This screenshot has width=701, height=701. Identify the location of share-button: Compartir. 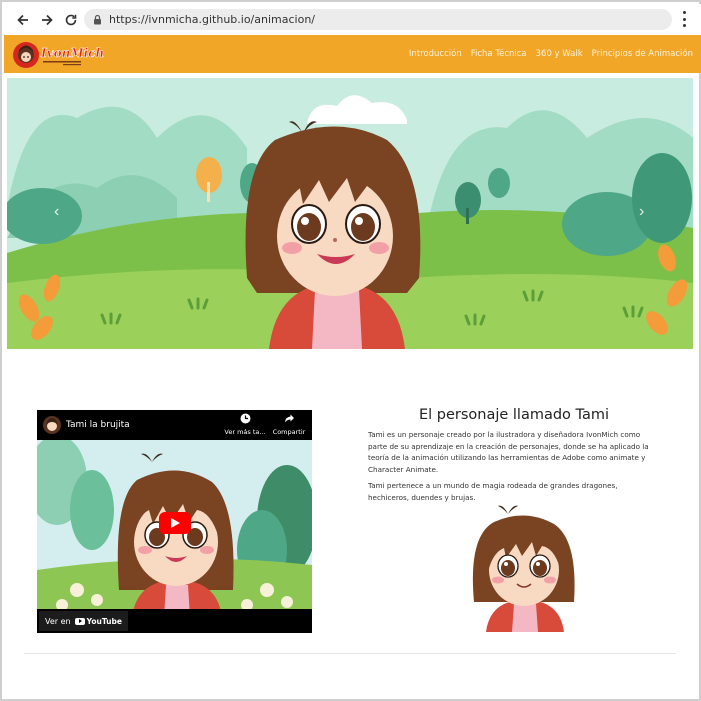
(289, 424).